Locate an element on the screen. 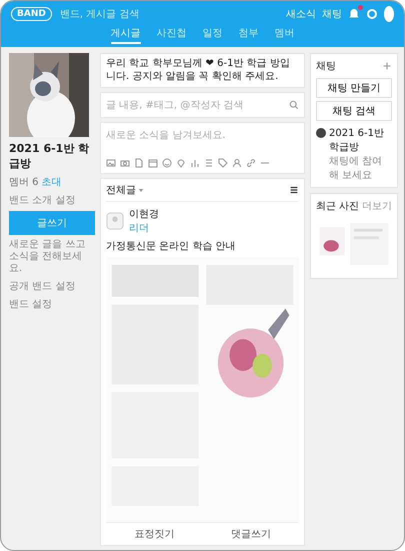  room-avatar is located at coordinates (321, 133).